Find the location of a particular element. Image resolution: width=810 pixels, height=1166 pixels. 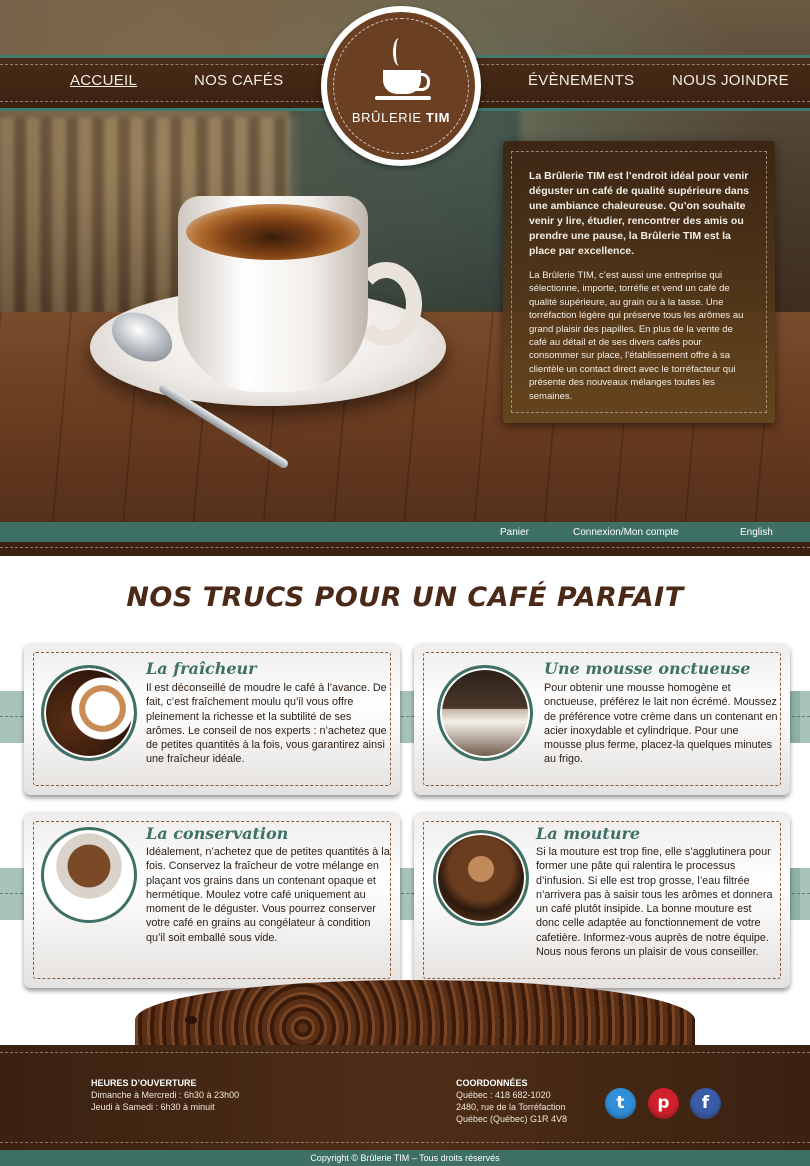

tip-photo-milk-frother is located at coordinates (485, 713).